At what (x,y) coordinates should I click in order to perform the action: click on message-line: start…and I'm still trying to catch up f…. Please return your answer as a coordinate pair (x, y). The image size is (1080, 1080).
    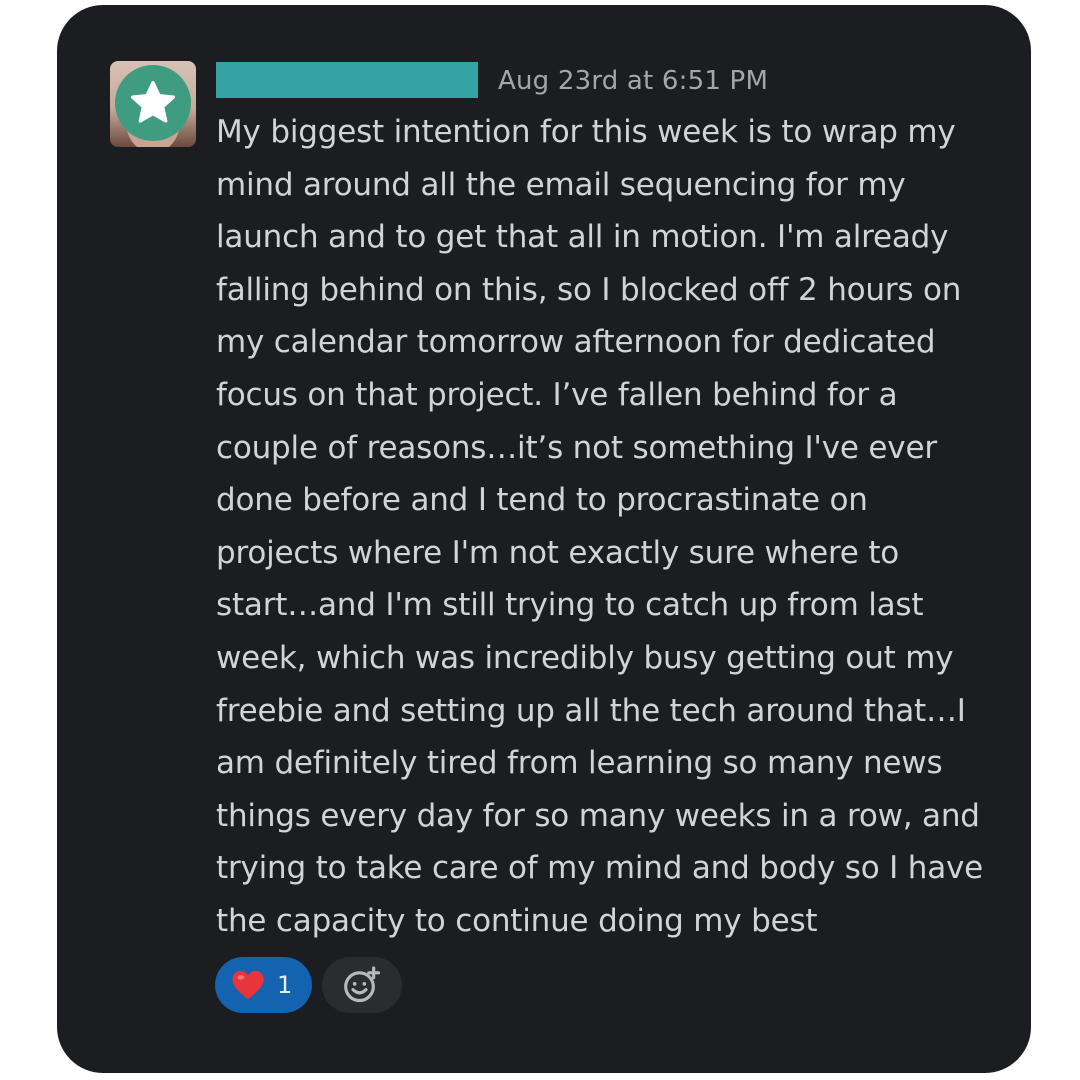
    Looking at the image, I should click on (570, 605).